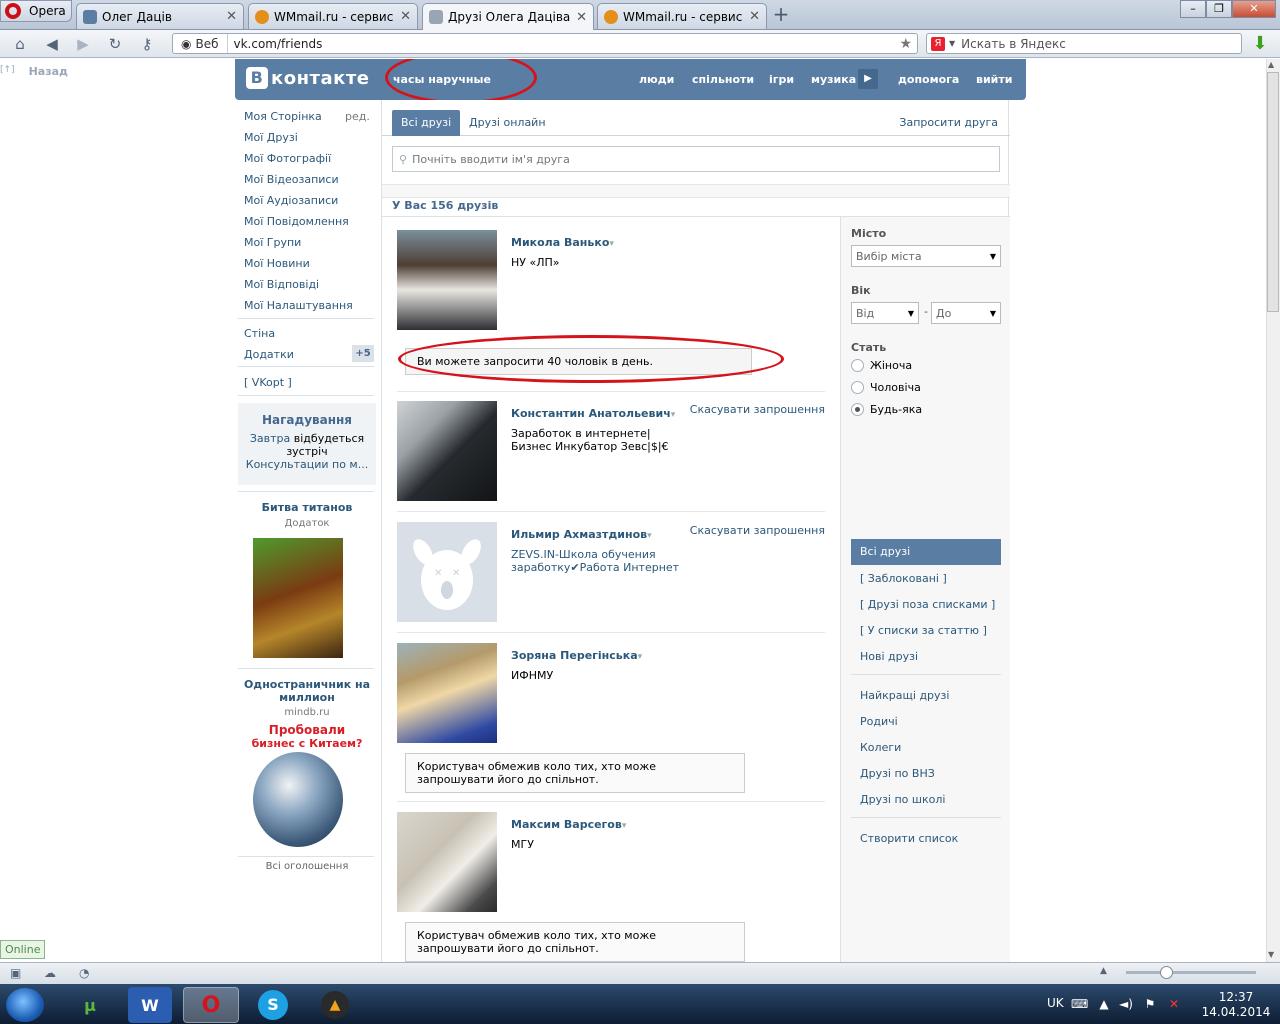 Image resolution: width=1280 pixels, height=1024 pixels. Describe the element at coordinates (298, 799) in the screenshot. I see `ad-globe-image` at that location.